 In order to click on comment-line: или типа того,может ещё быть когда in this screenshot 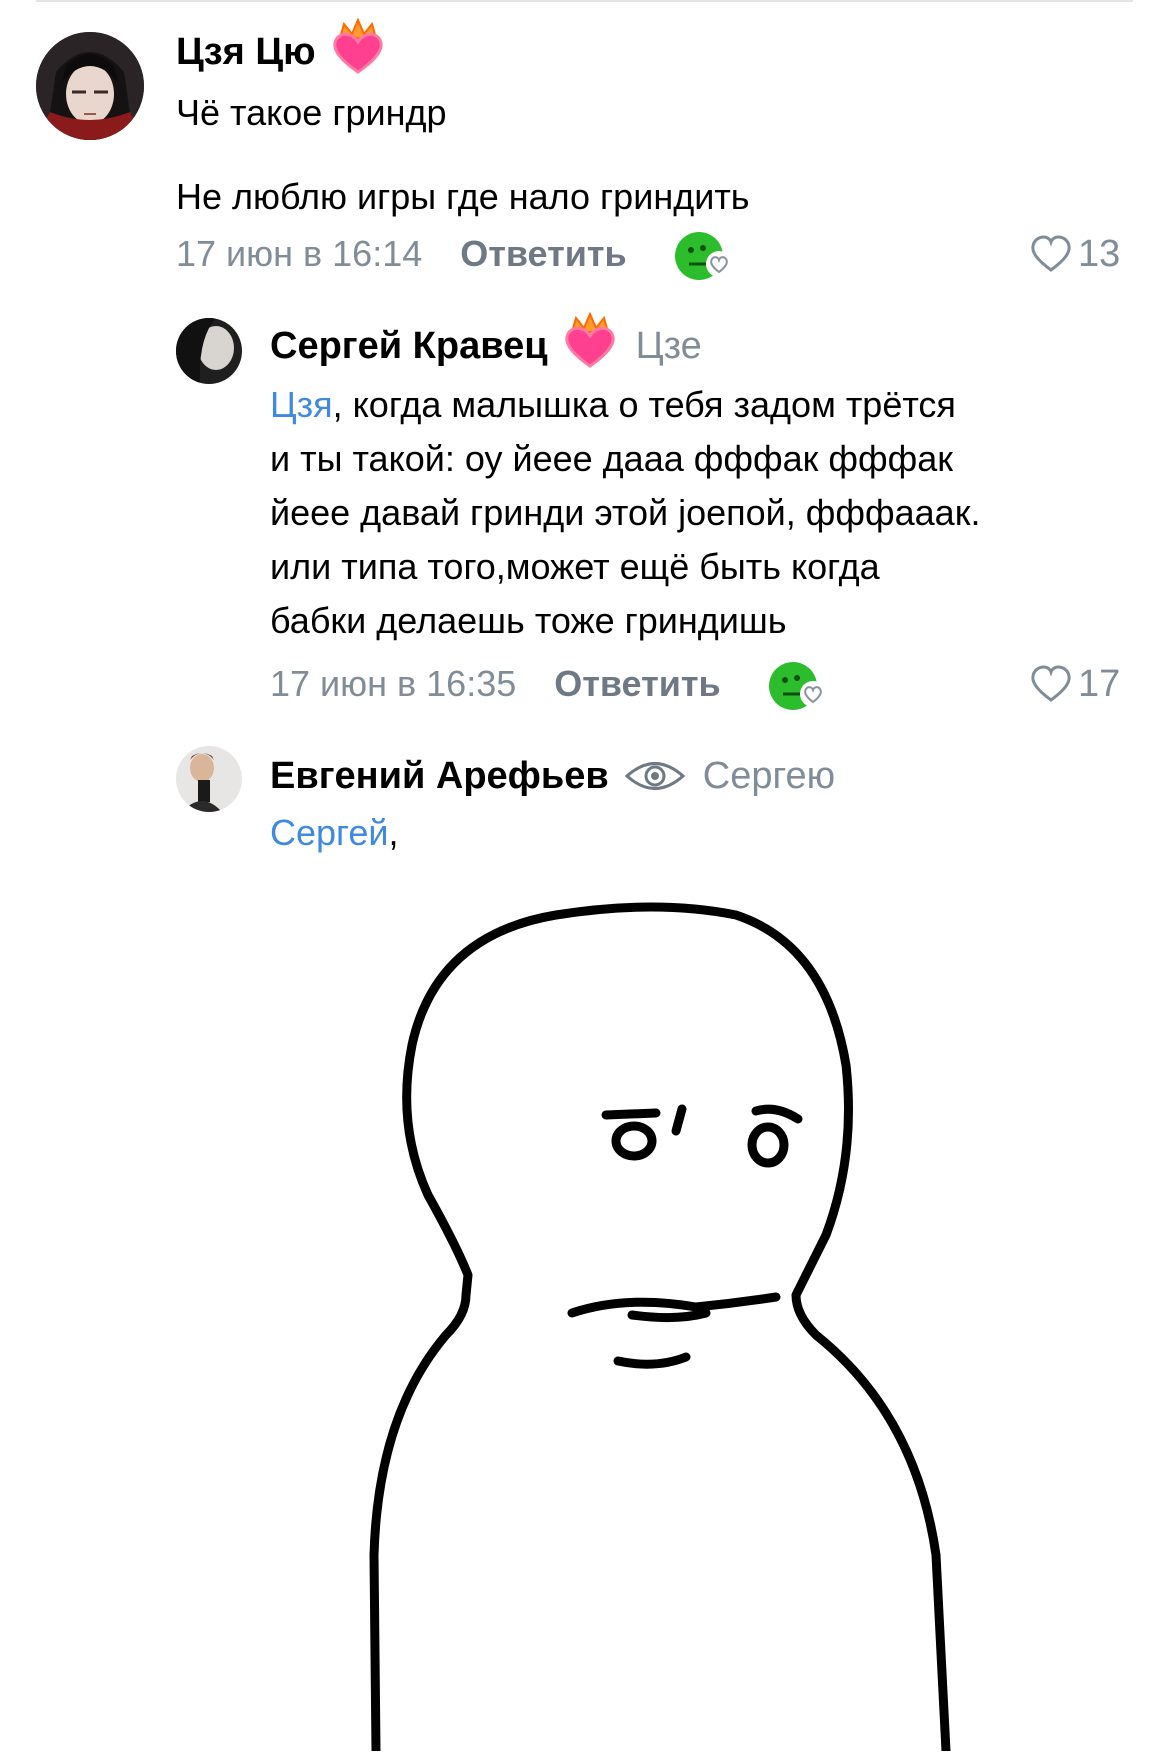, I will do `click(575, 566)`.